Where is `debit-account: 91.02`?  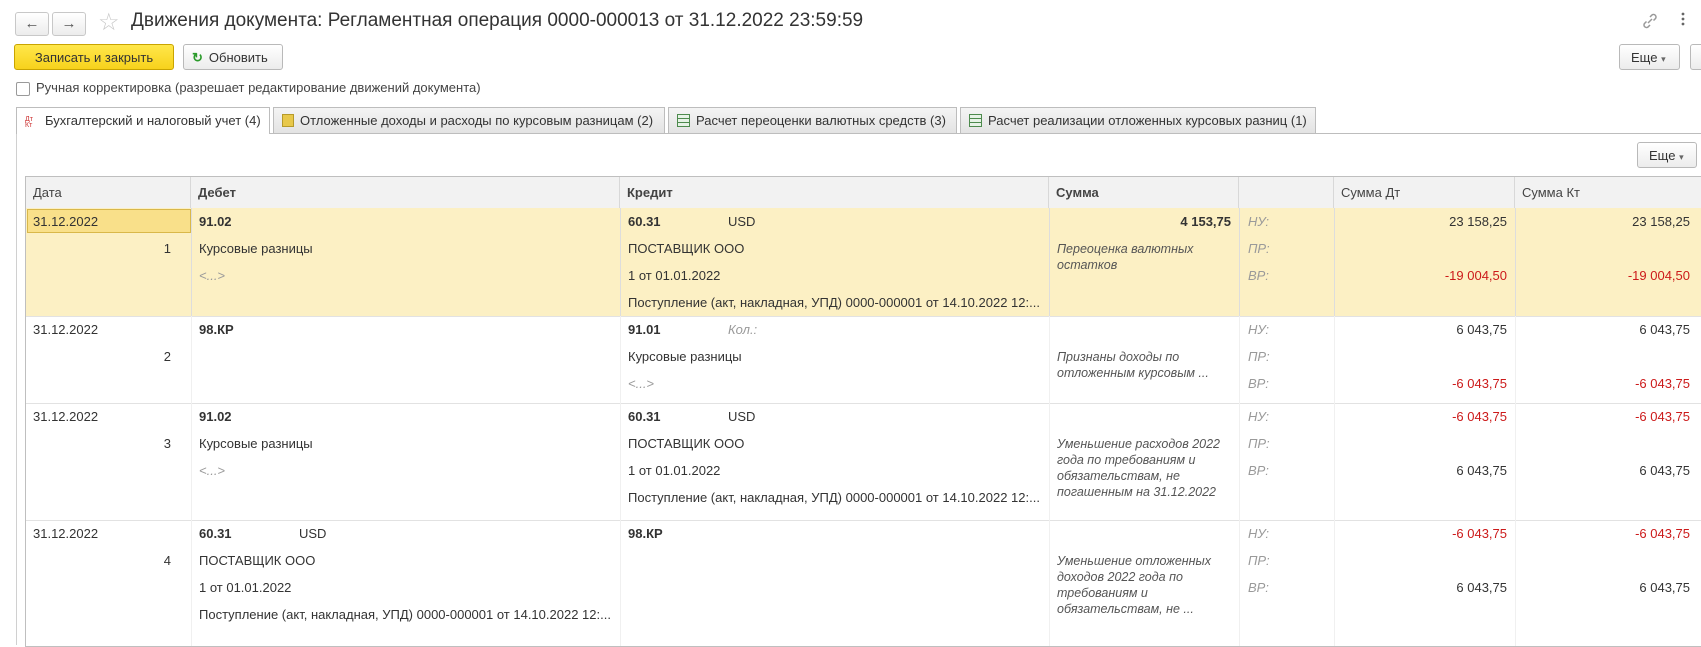 debit-account: 91.02 is located at coordinates (215, 416).